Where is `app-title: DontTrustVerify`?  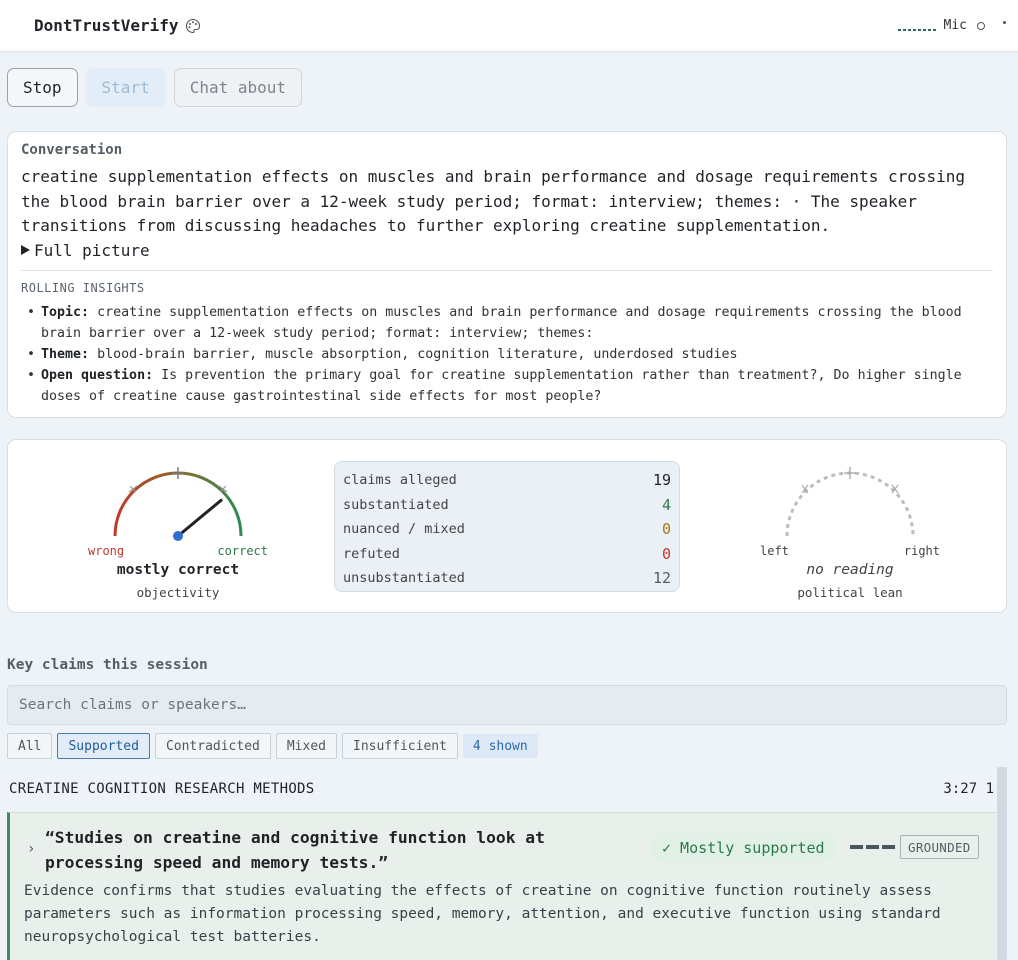 app-title: DontTrustVerify is located at coordinates (106, 25).